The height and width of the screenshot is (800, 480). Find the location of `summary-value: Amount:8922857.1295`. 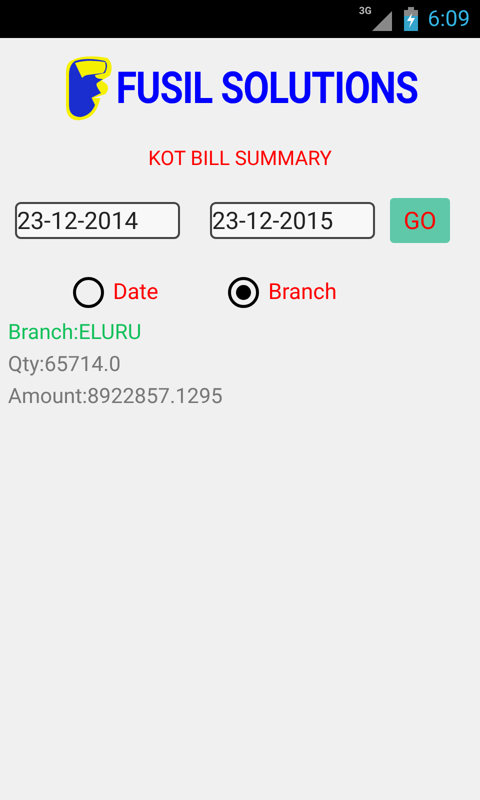

summary-value: Amount:8922857.1295 is located at coordinates (116, 397).